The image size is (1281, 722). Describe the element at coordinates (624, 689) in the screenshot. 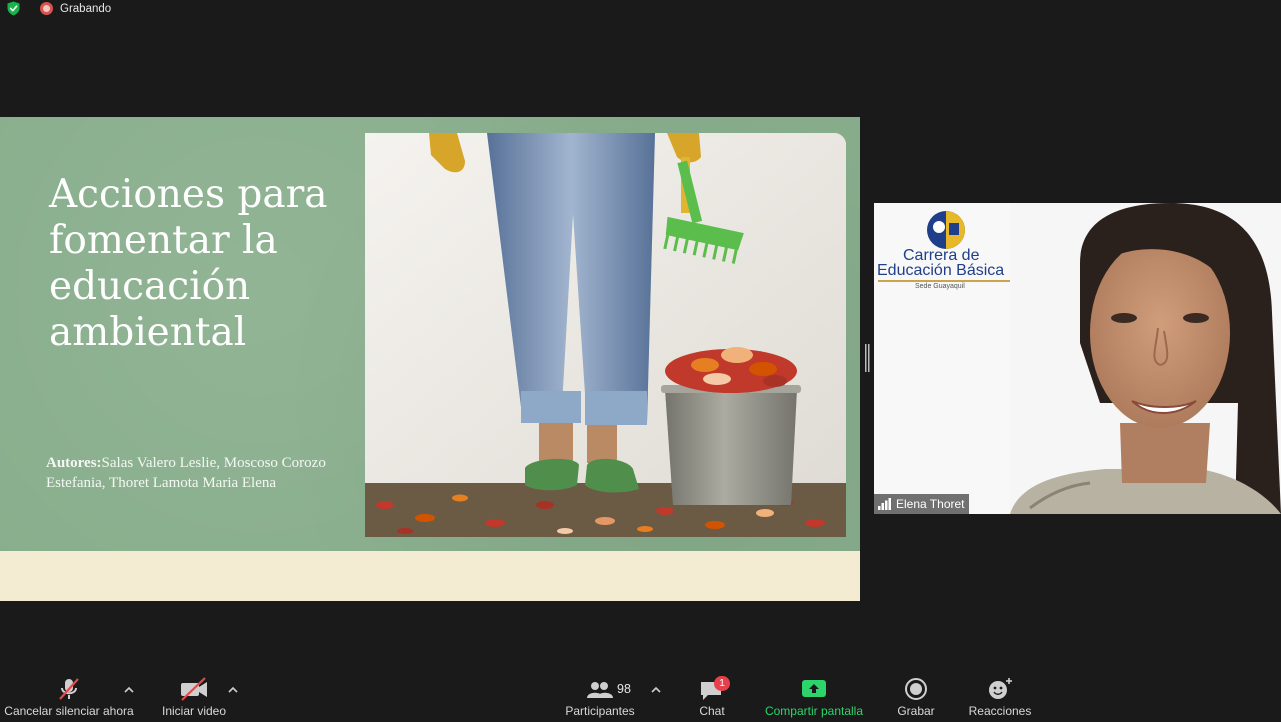

I see `participants-count: 98` at that location.